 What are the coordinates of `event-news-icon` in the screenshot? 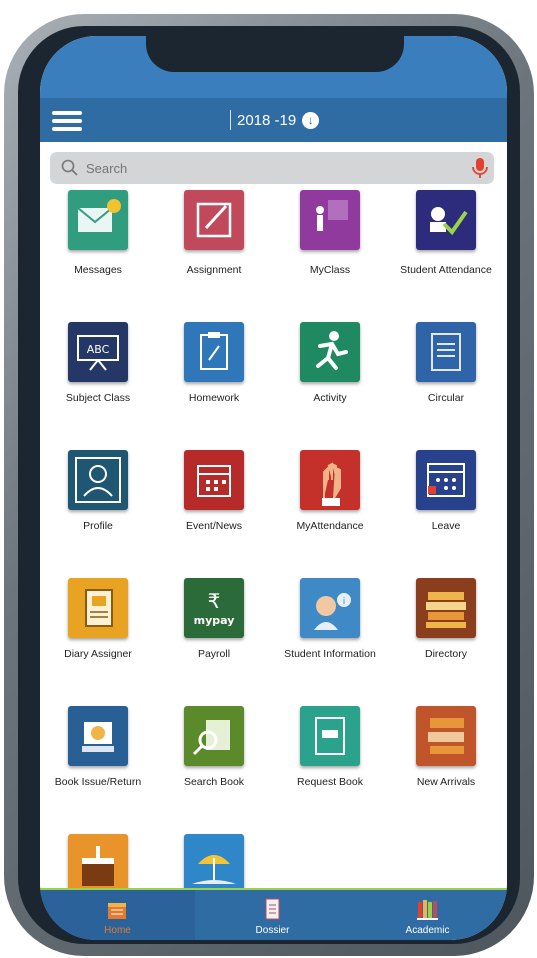 It's located at (214, 480).